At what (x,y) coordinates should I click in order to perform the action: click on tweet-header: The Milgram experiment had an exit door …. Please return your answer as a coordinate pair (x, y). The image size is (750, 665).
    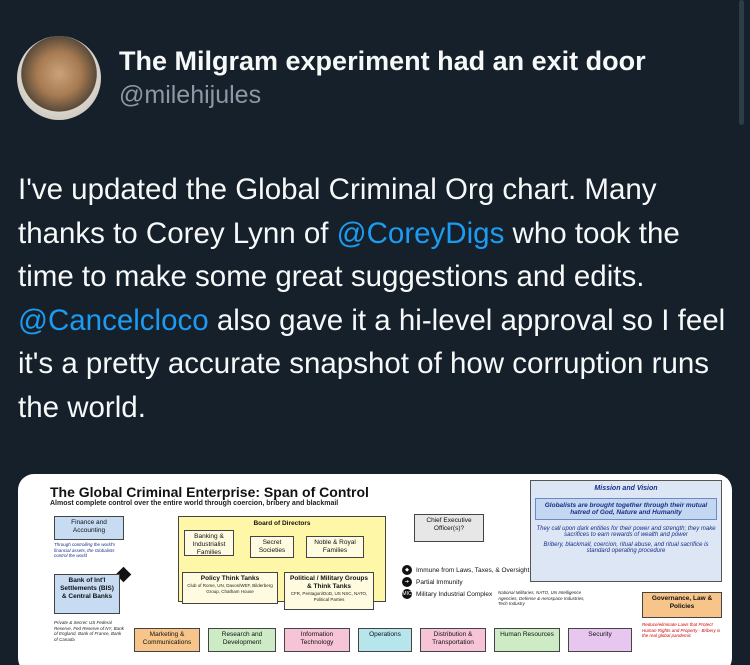
    Looking at the image, I should click on (331, 78).